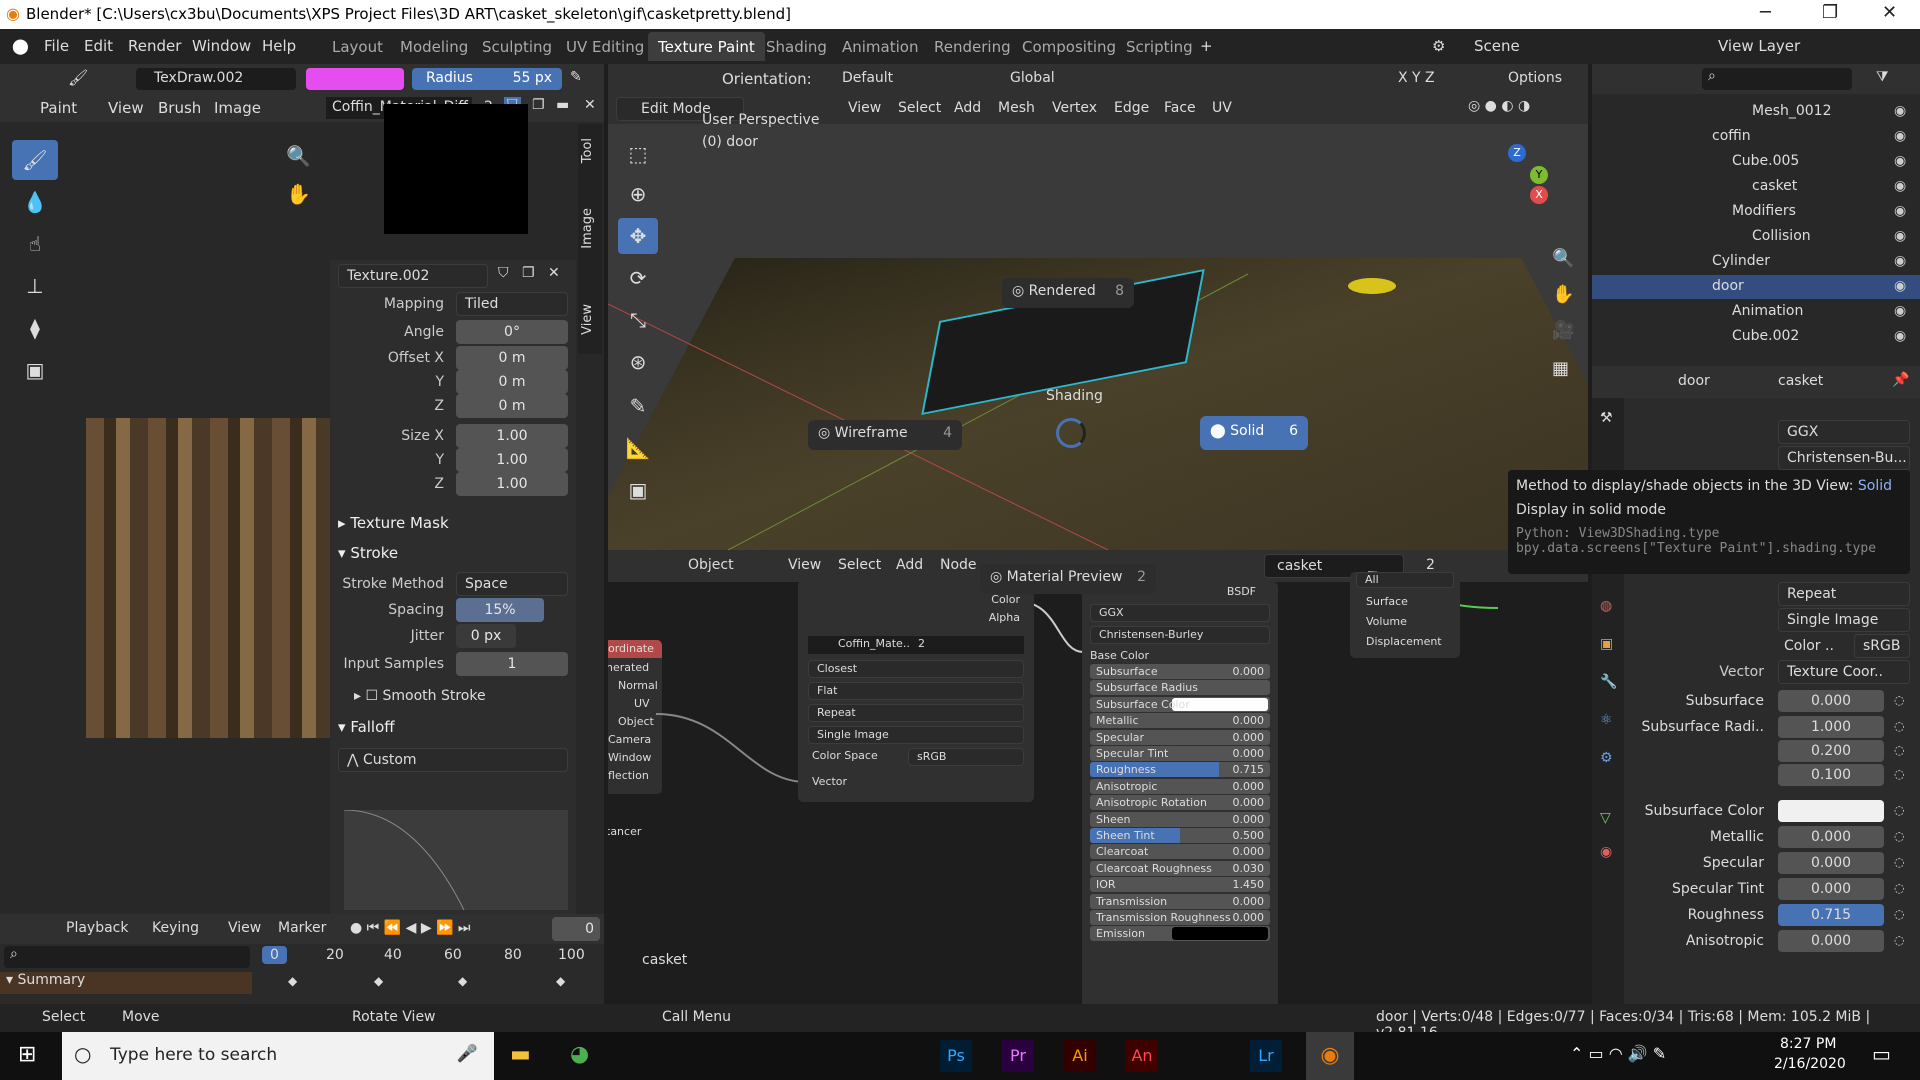 This screenshot has width=1920, height=1080. I want to click on smooth-stroke-checkbox: ▸ ☐ Smooth Stroke, so click(420, 696).